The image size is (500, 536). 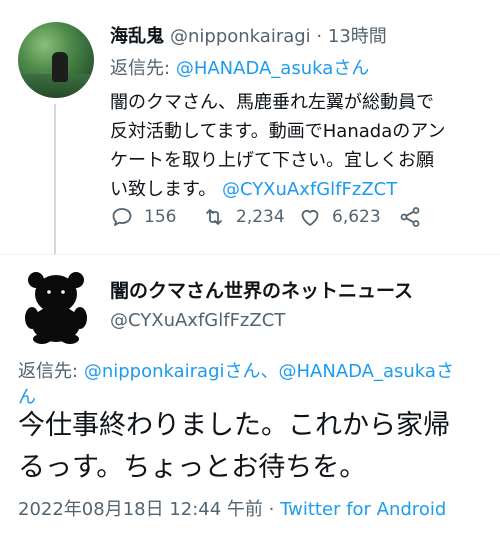 I want to click on tweet1-header: 海乱鬼 @nipponkairagi · 13時間, so click(x=248, y=35).